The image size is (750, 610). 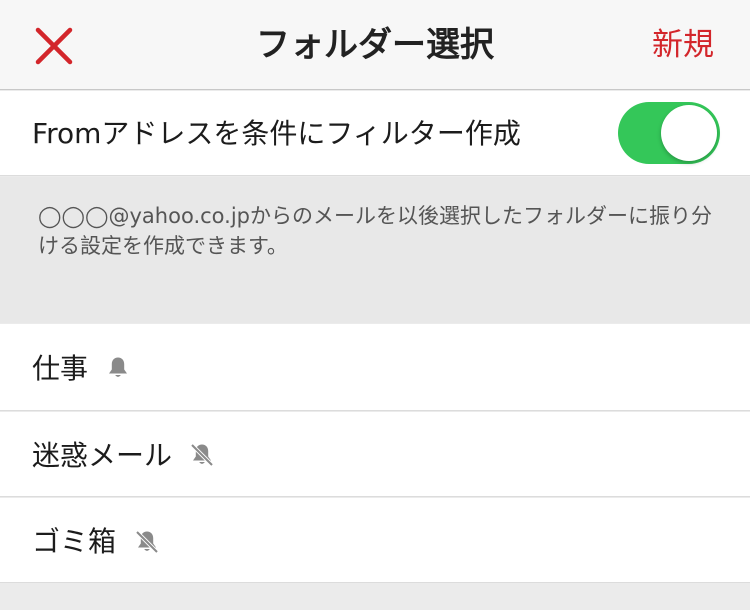 I want to click on folder-name: ゴミ箱, so click(x=74, y=541).